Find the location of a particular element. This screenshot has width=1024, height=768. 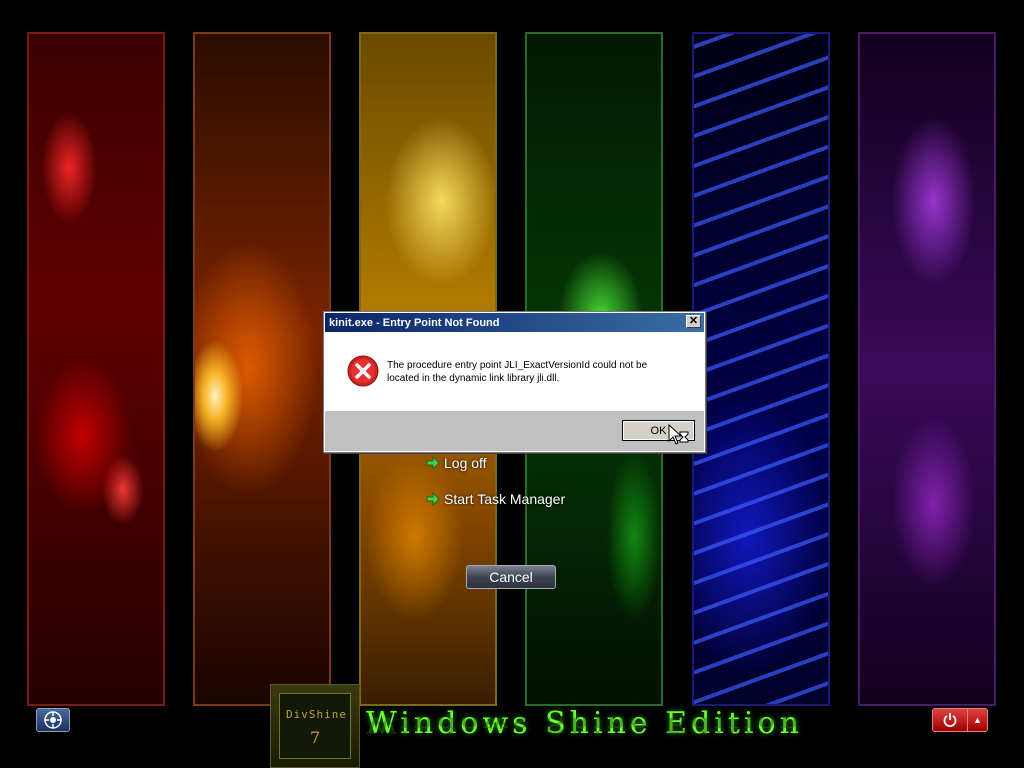

power-controls: ▲ is located at coordinates (960, 720).